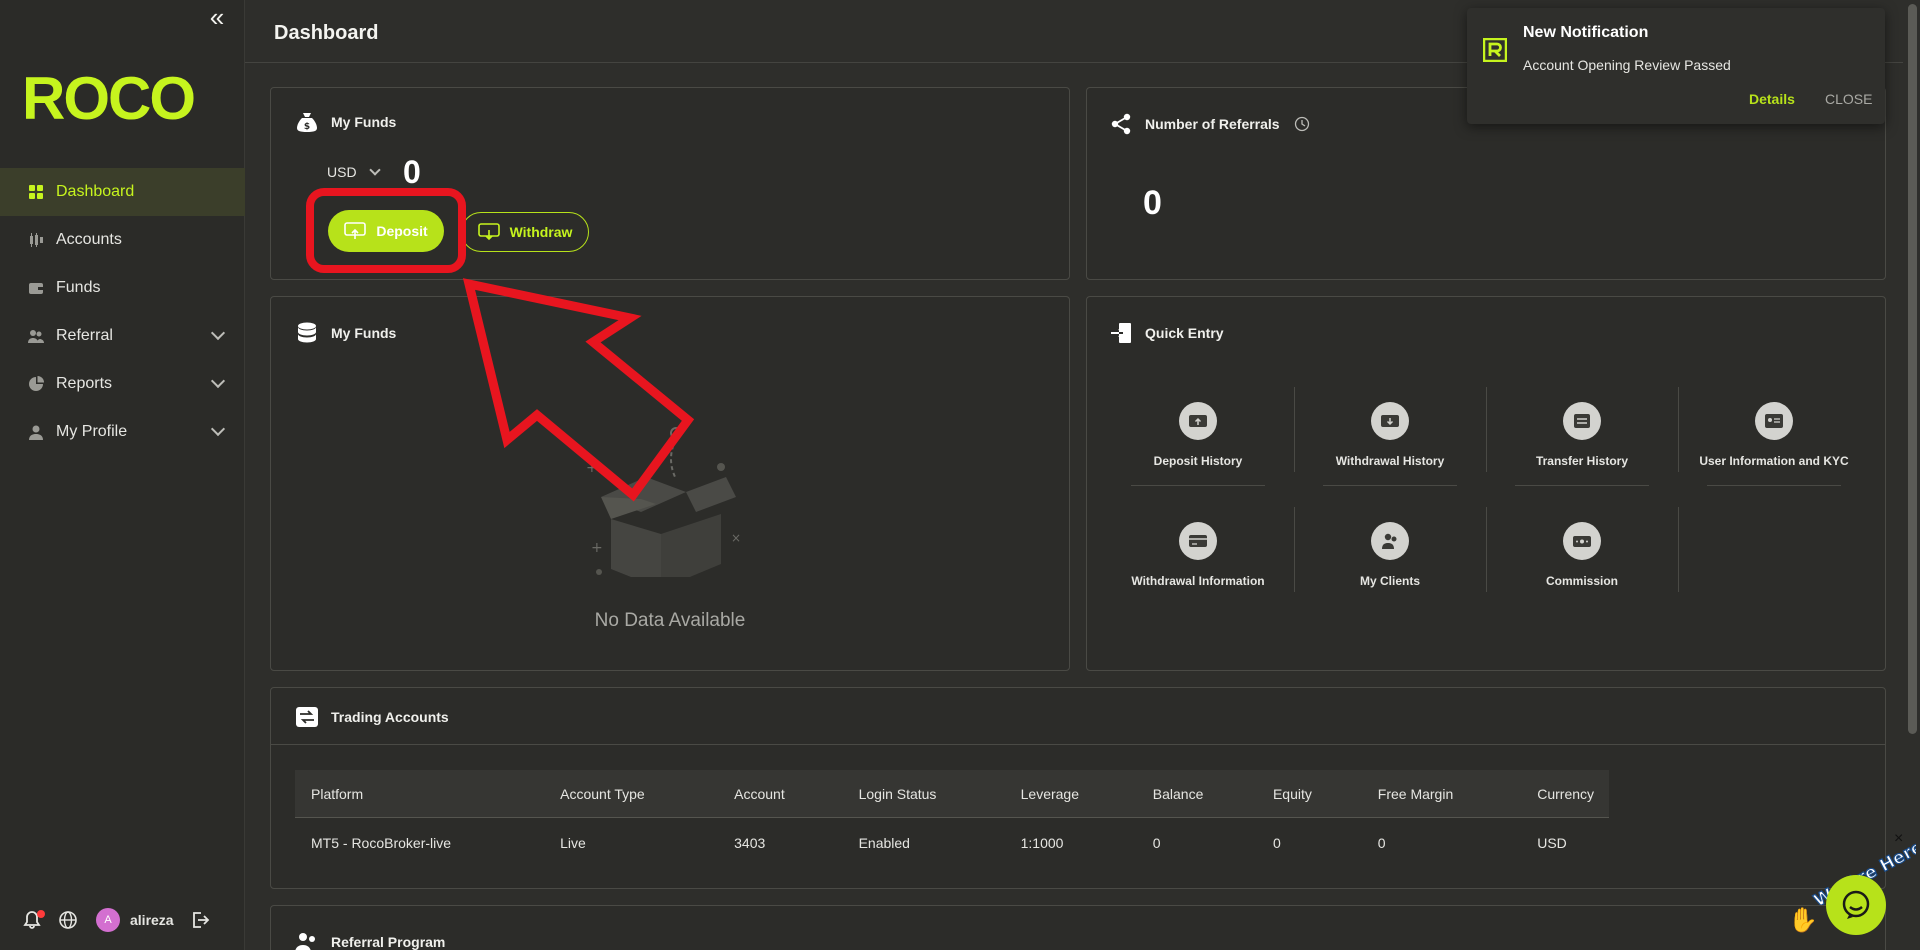 The width and height of the screenshot is (1920, 950). Describe the element at coordinates (1566, 793) in the screenshot. I see `column-header: Currency` at that location.